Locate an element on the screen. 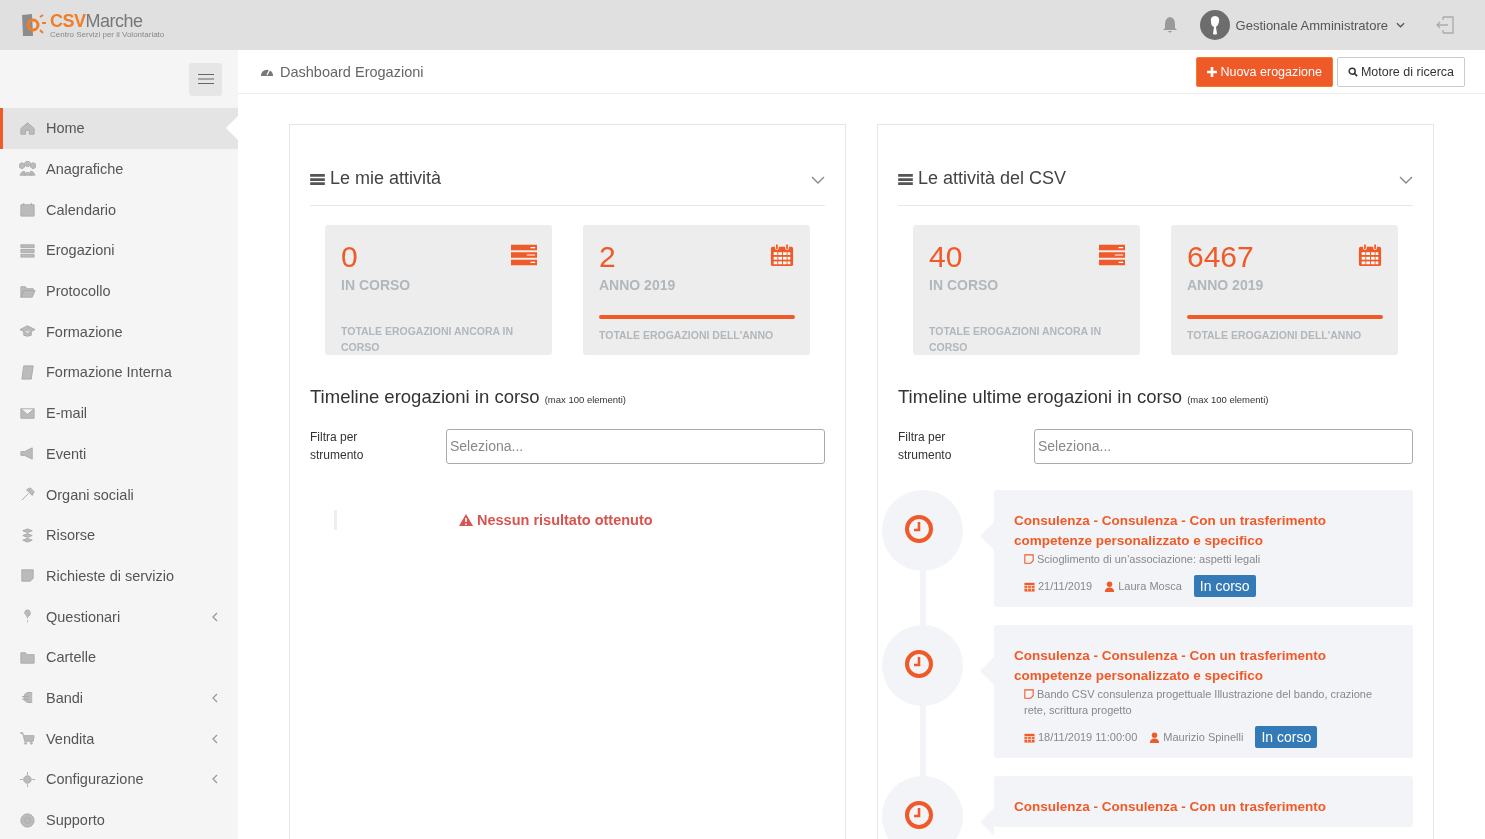 This screenshot has height=839, width=1485. sidebar-item: Calendario is located at coordinates (119, 210).